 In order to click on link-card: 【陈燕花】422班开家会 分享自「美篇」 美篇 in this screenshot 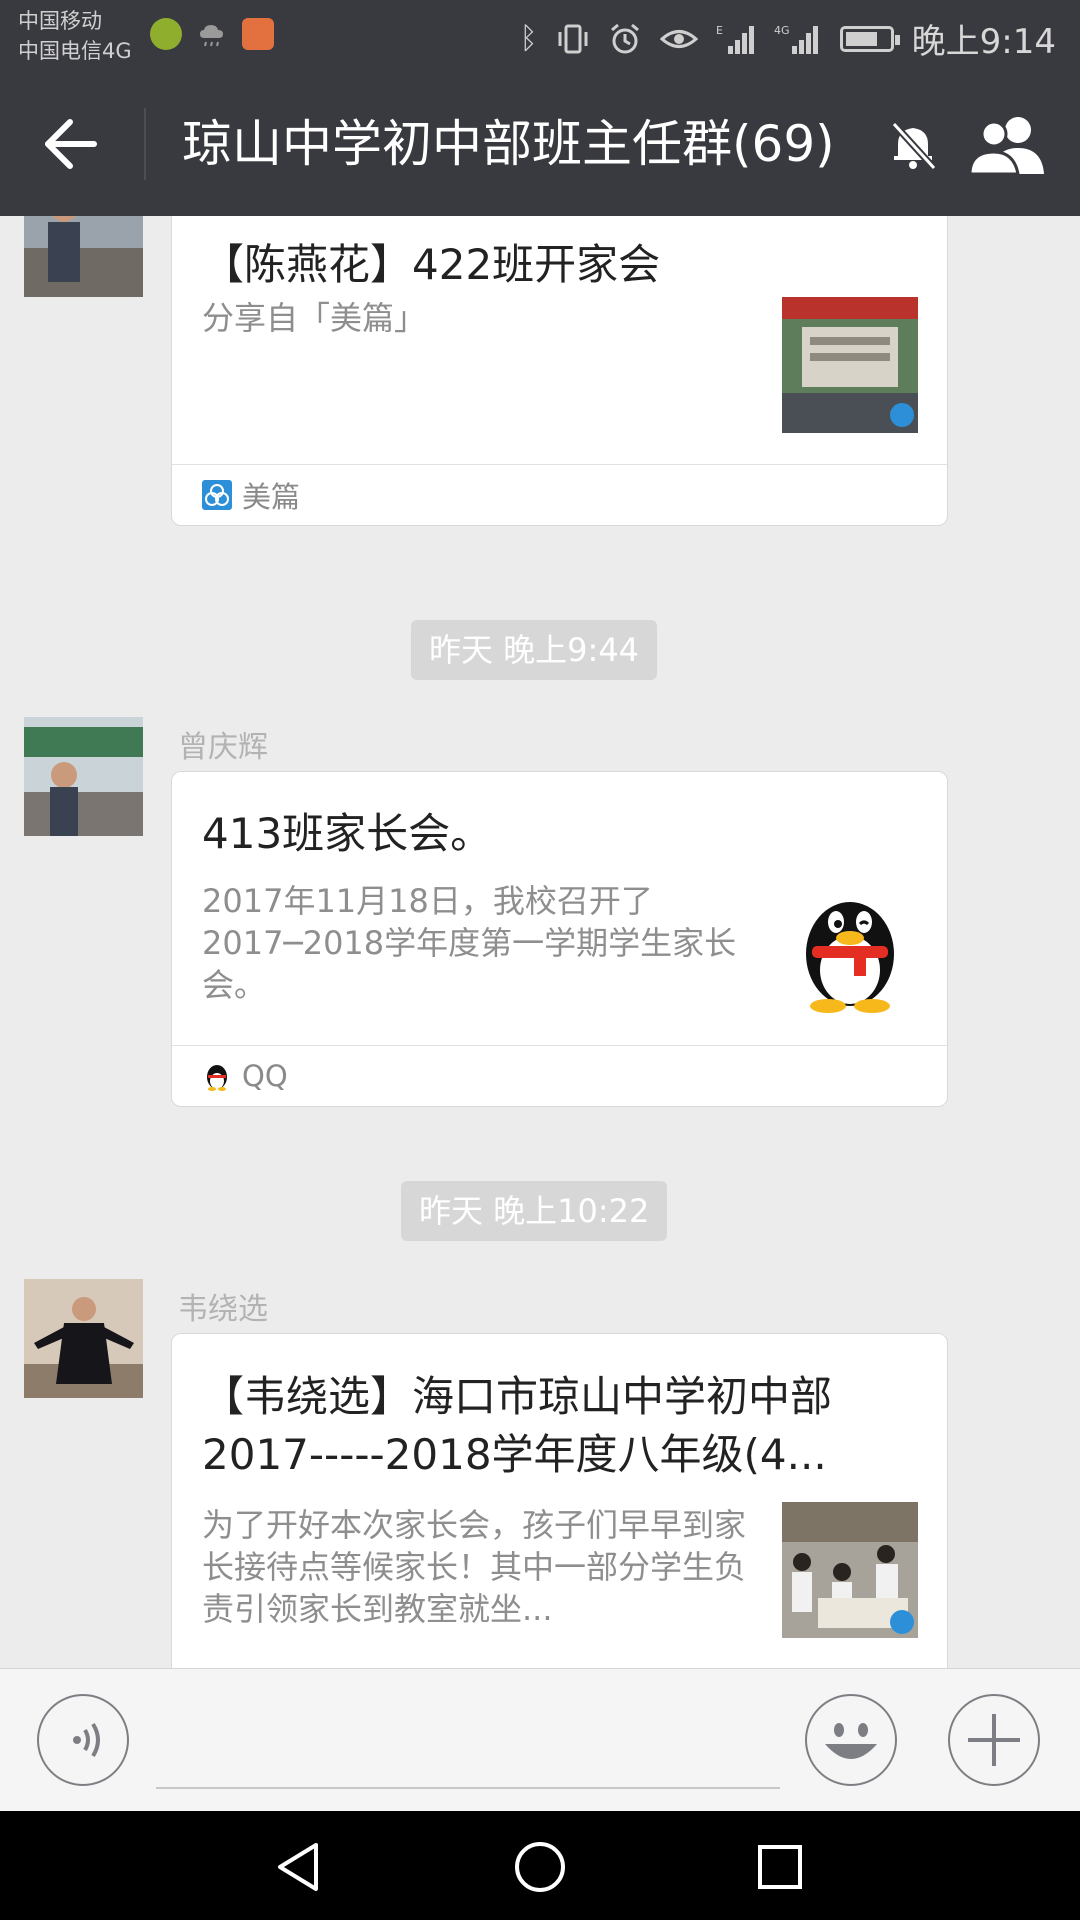, I will do `click(559, 371)`.